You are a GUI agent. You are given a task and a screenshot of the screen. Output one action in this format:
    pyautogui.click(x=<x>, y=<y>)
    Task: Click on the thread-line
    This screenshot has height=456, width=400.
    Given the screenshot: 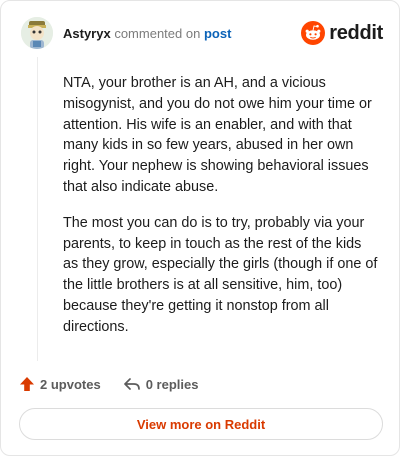 What is the action you would take?
    pyautogui.click(x=37, y=209)
    